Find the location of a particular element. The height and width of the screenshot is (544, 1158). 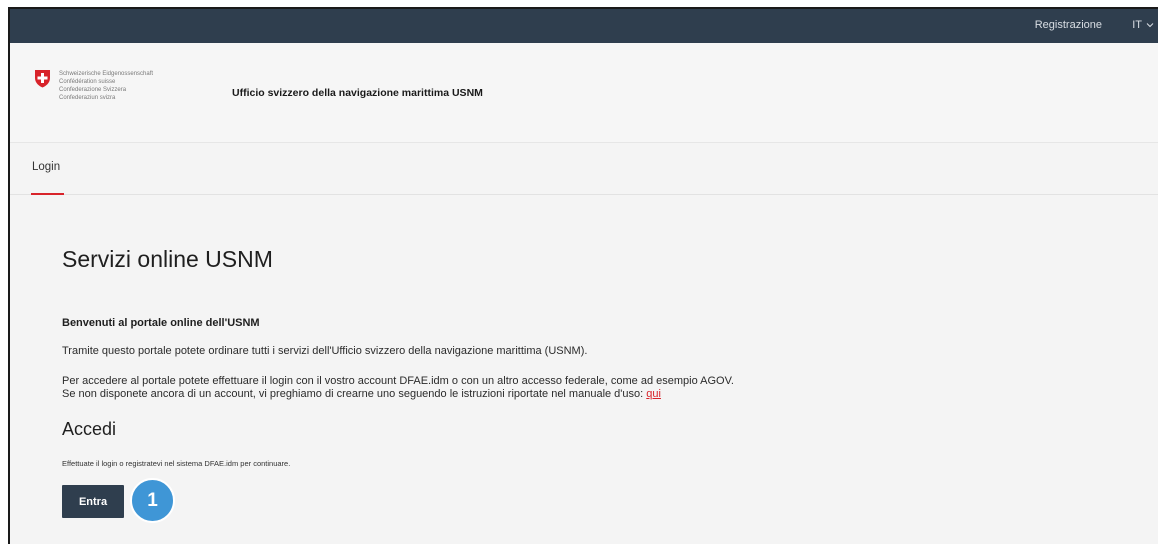

access-title: Accedi is located at coordinates (89, 429).